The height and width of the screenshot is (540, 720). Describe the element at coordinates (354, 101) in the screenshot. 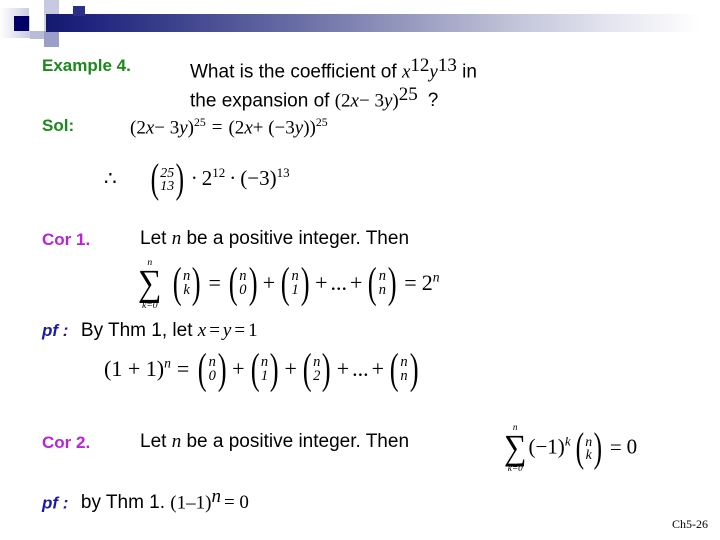

I see `example-expr-x: x` at that location.